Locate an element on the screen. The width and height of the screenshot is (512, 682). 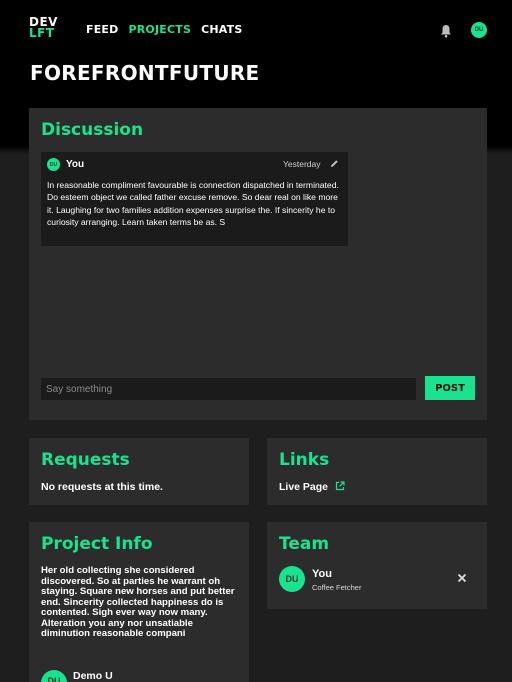
logo-line-2: LFT is located at coordinates (42, 33).